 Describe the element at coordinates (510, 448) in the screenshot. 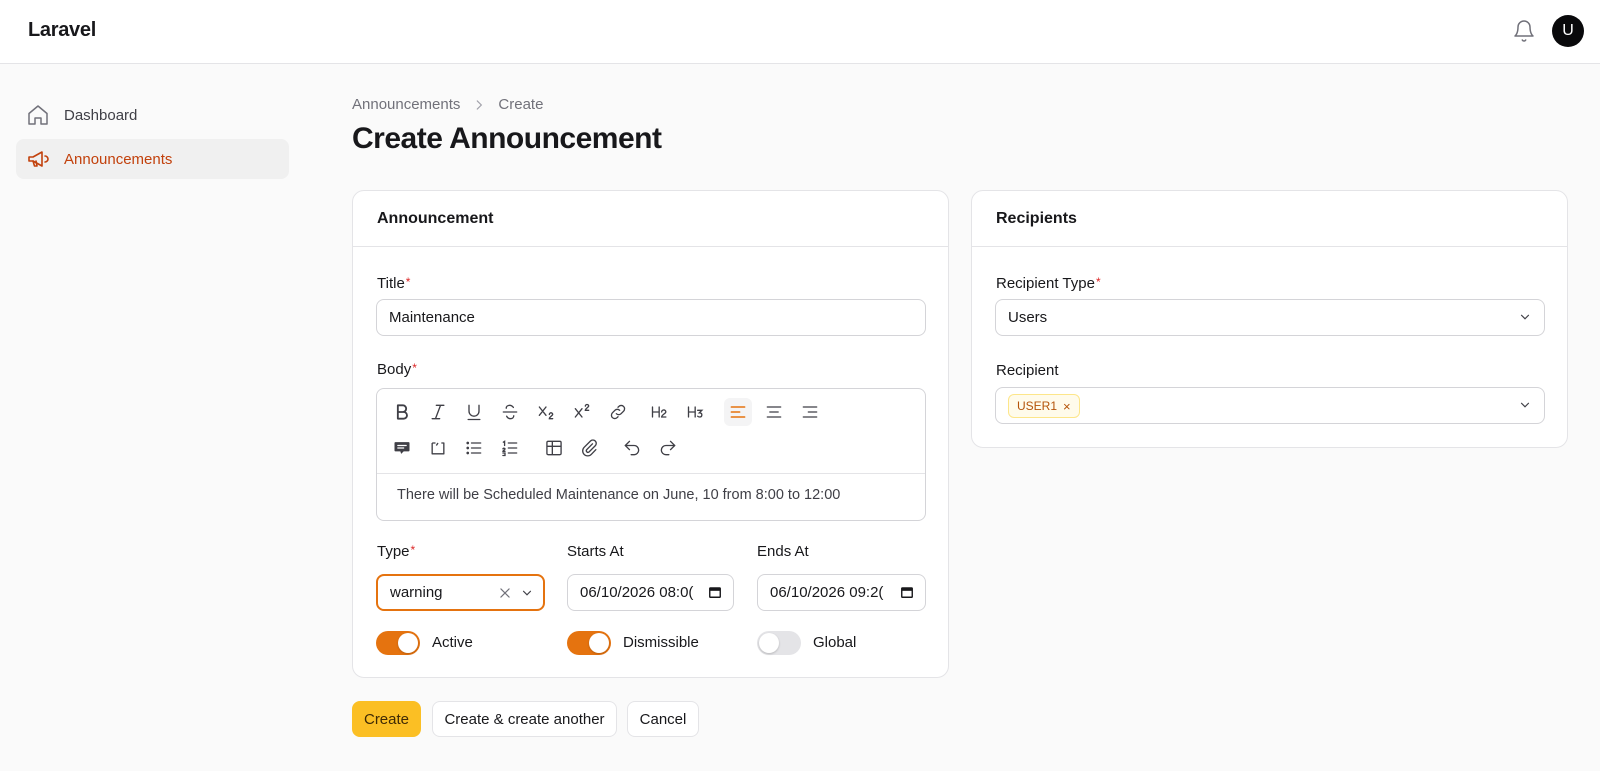

I see `ordered-list-icon` at that location.